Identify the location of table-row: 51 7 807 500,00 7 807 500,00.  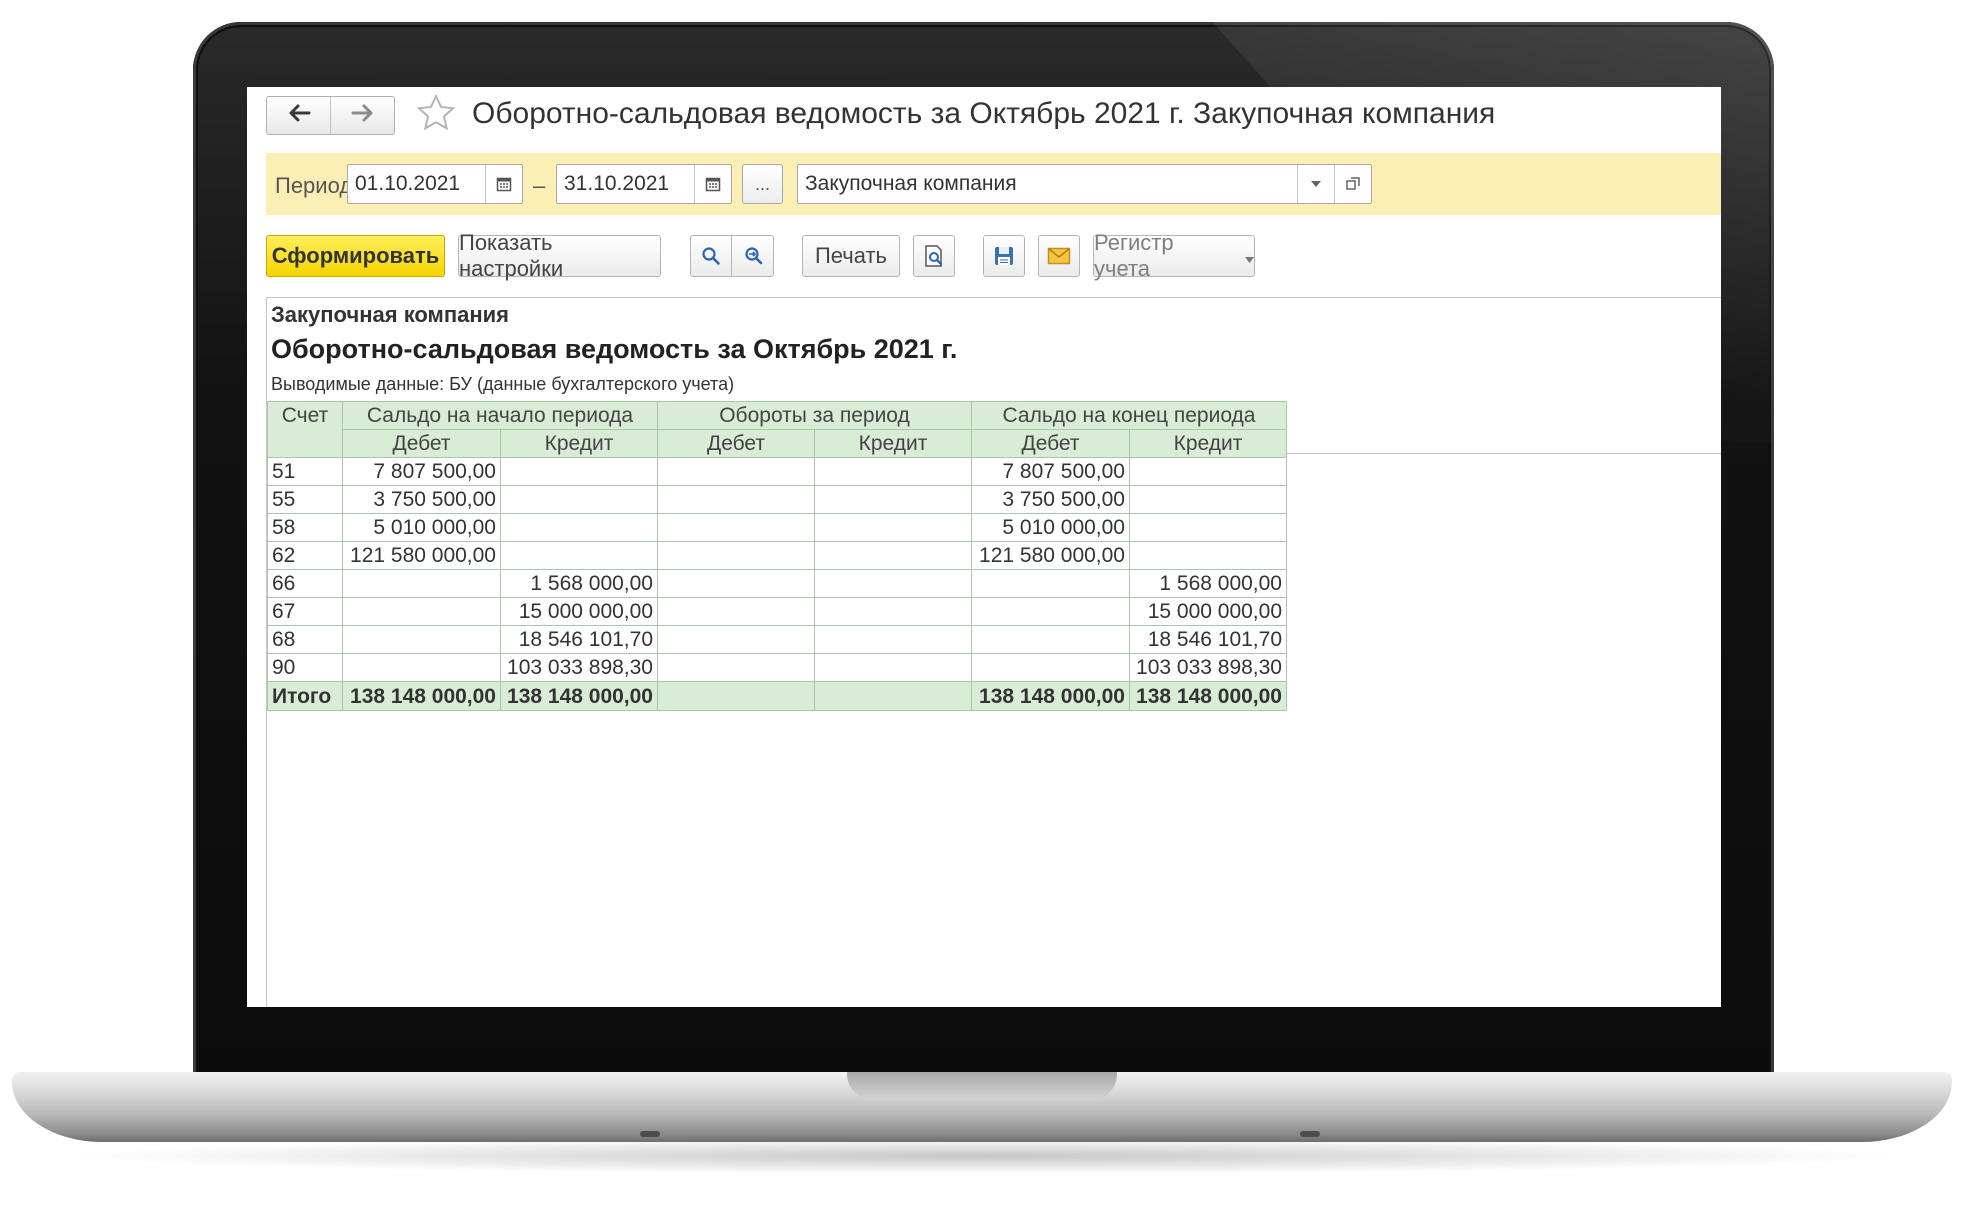
(777, 471).